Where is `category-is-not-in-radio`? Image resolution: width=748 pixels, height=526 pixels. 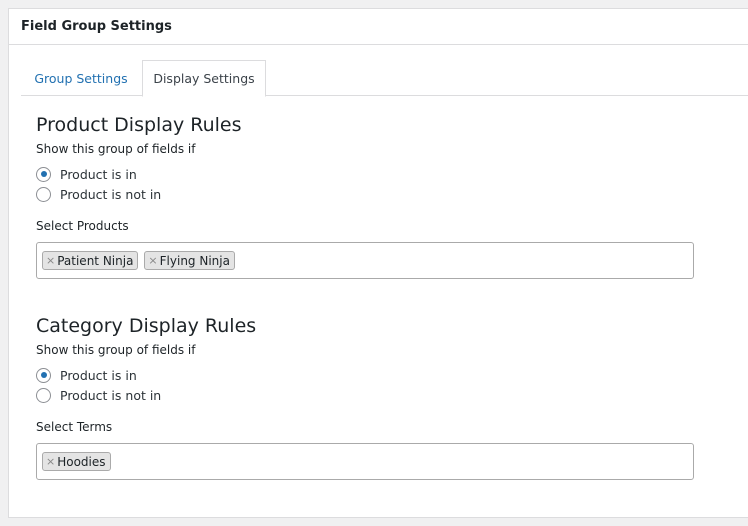 category-is-not-in-radio is located at coordinates (43, 395).